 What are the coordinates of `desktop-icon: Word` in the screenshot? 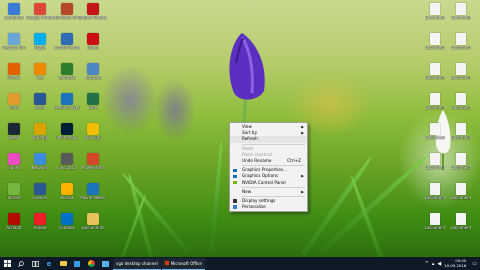 It's located at (40, 102).